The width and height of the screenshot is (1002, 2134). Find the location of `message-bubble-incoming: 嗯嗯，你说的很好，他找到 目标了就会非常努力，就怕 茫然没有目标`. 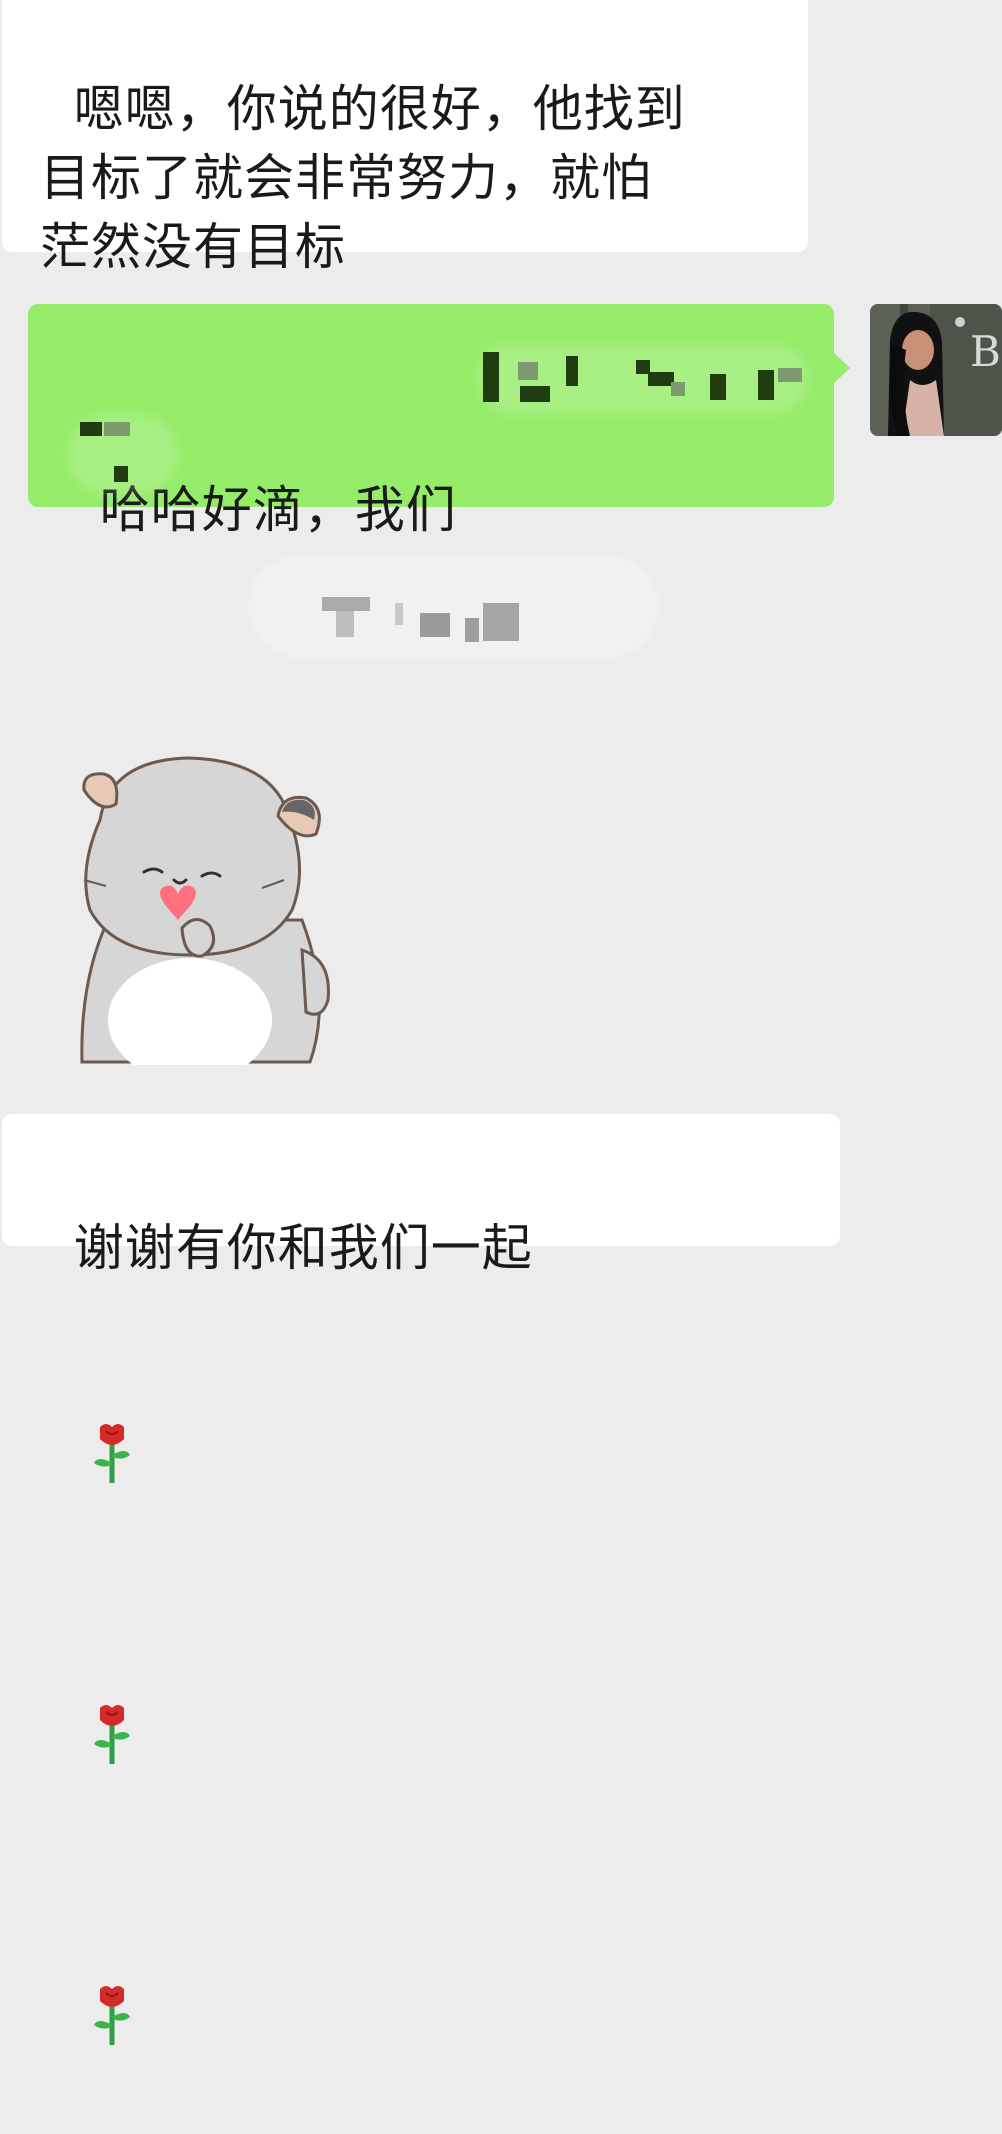

message-bubble-incoming: 嗯嗯，你说的很好，他找到 目标了就会非常努力，就怕 茫然没有目标 is located at coordinates (405, 138).